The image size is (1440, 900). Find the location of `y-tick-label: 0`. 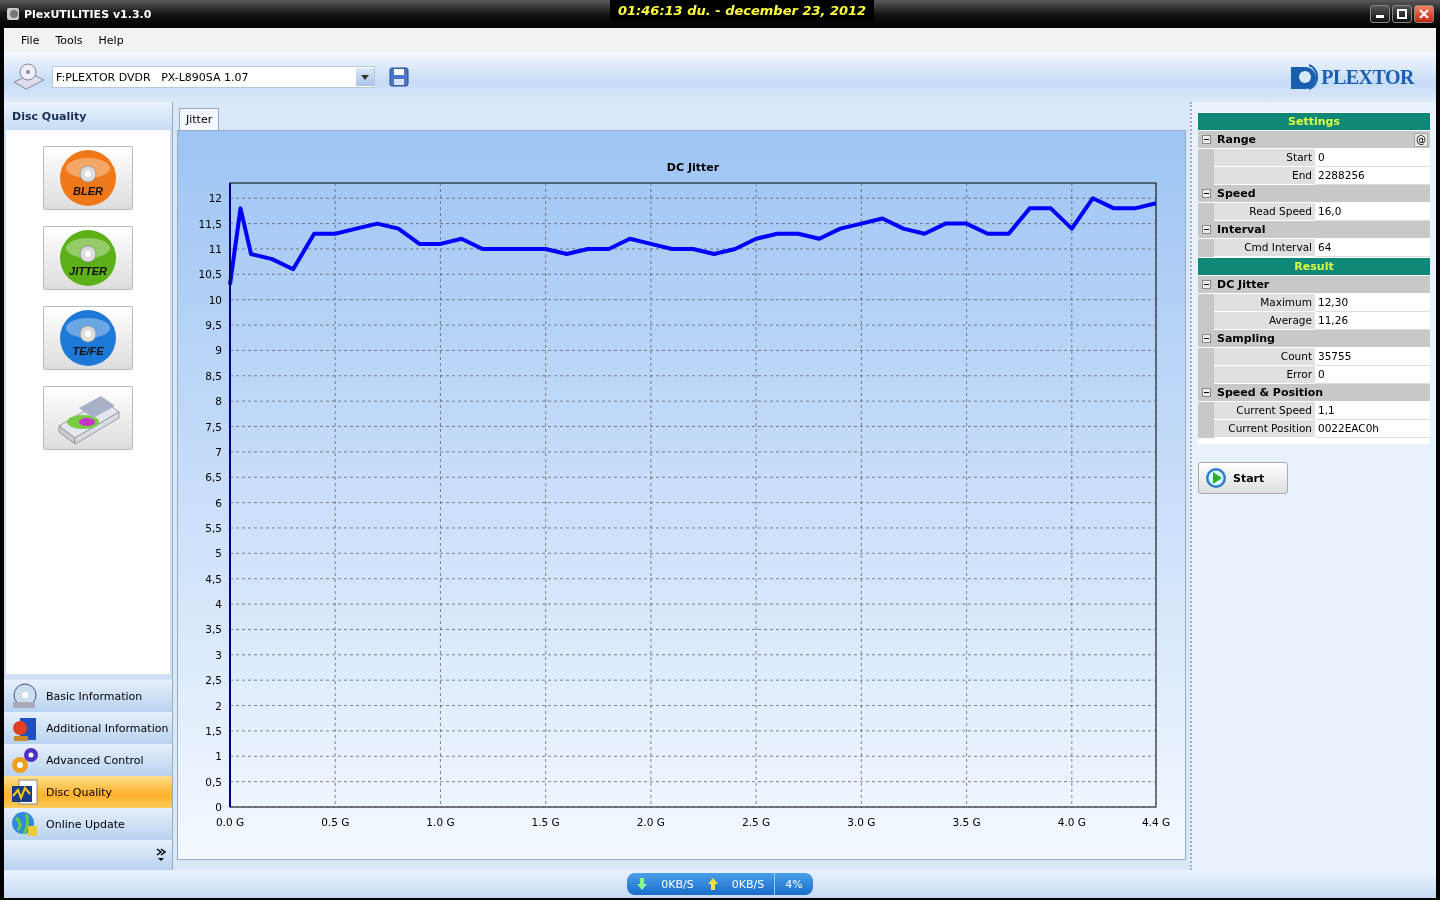

y-tick-label: 0 is located at coordinates (218, 807).